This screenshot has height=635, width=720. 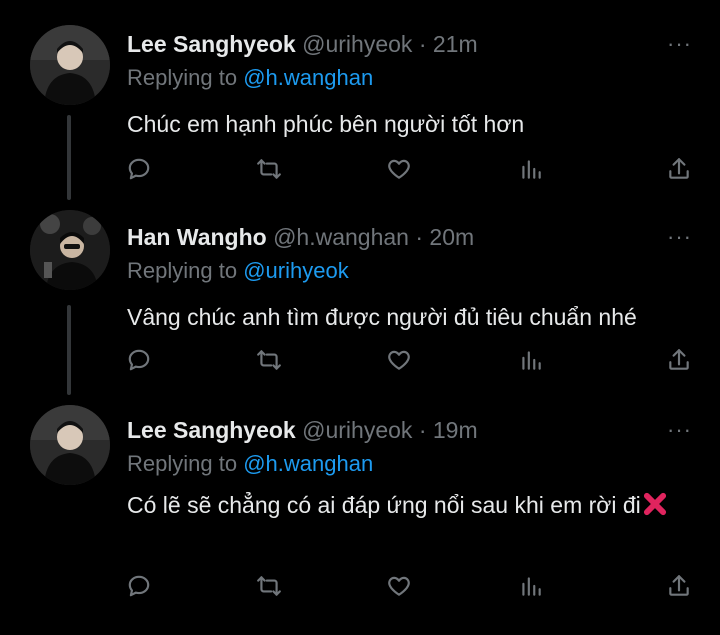 I want to click on tweet-header: Lee Sanghyeok @urihyeok · 19m, so click(x=302, y=430).